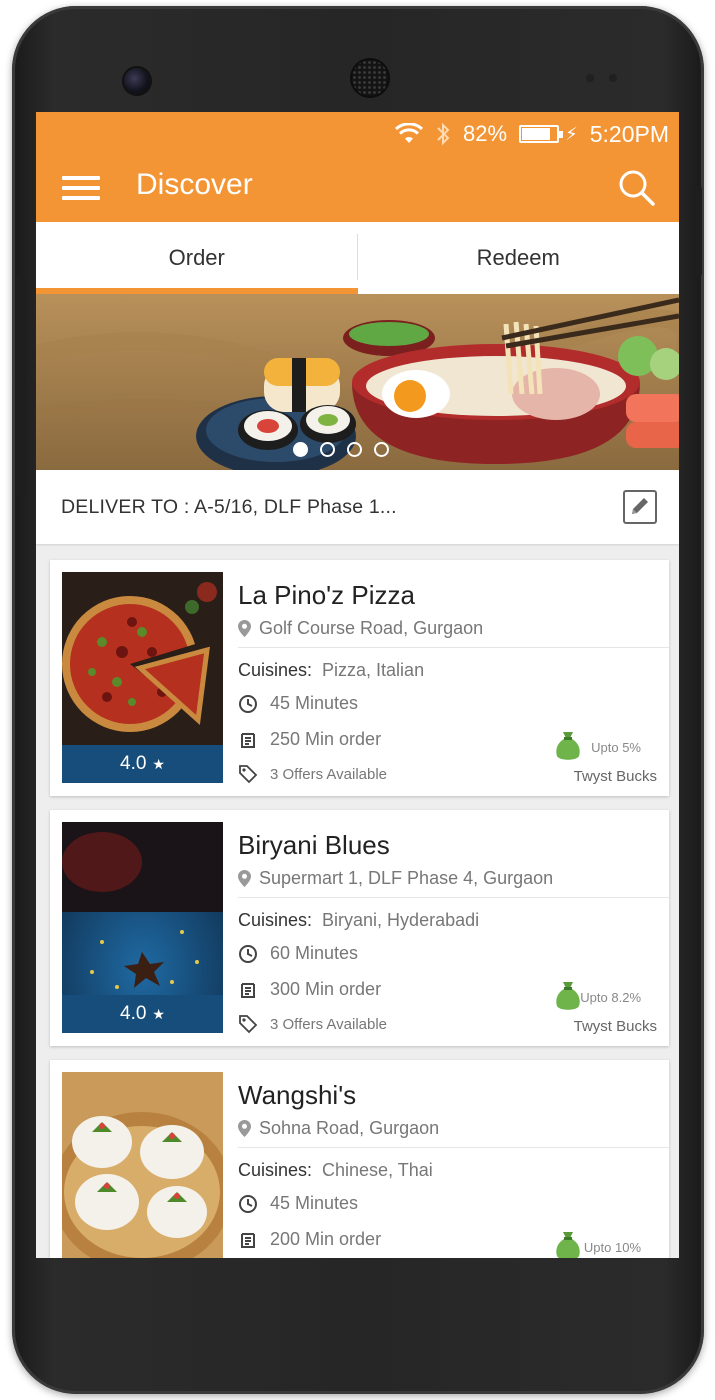  Describe the element at coordinates (612, 1247) in the screenshot. I see `bucks-percent: Upto 10%` at that location.